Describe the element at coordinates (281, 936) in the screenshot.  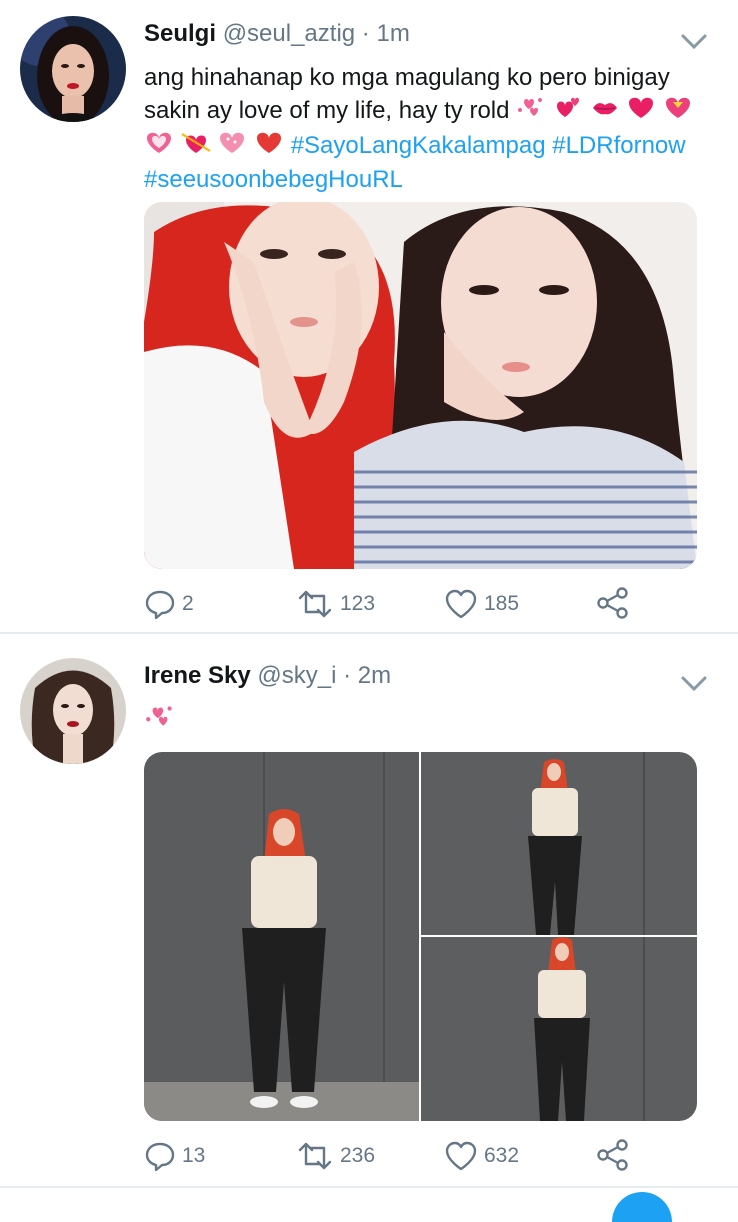
I see `photo-large` at that location.